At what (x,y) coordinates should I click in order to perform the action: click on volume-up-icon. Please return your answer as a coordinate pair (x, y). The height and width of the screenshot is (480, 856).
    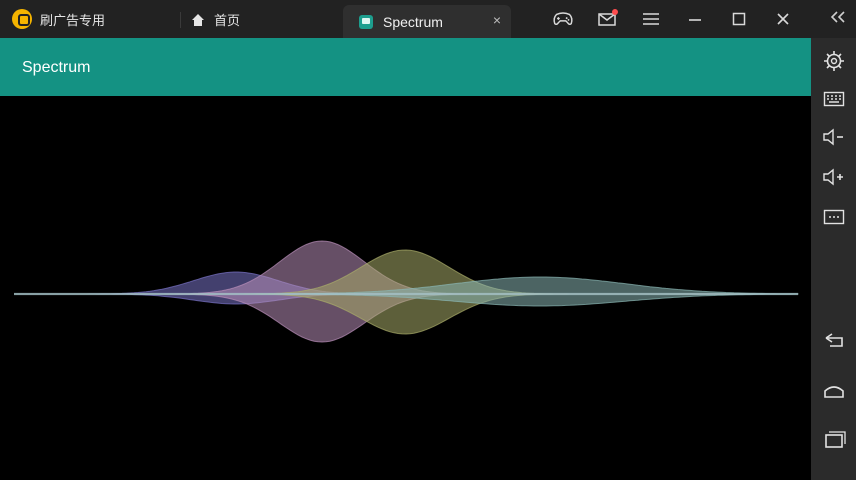
    Looking at the image, I should click on (833, 177).